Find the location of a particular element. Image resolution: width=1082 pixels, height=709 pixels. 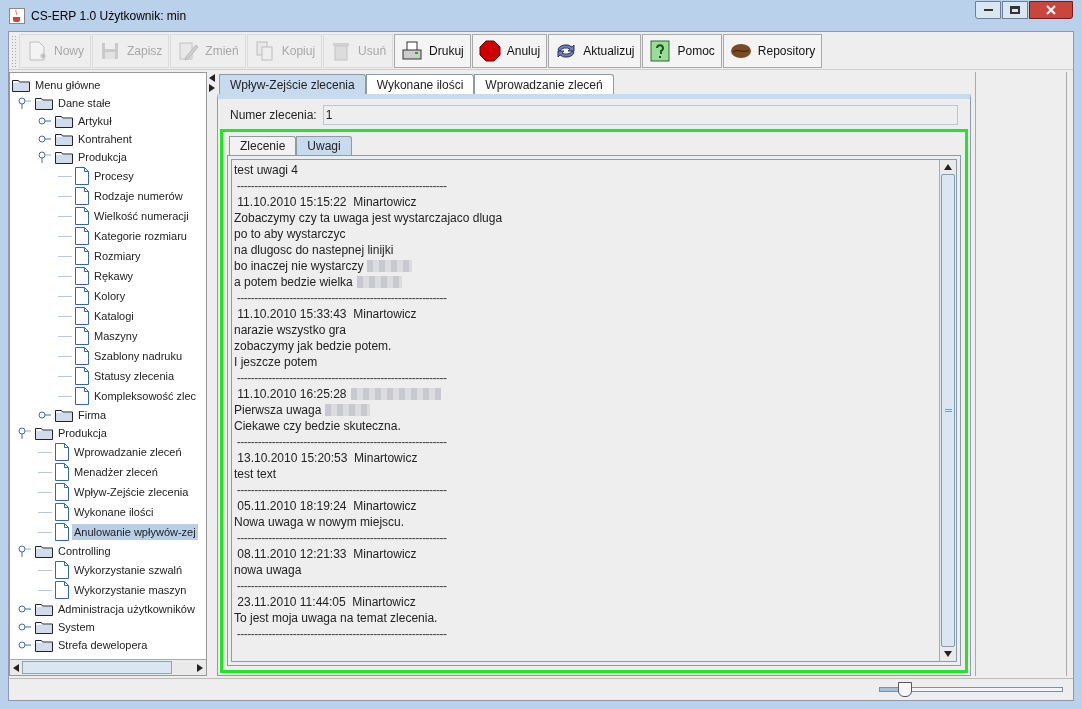

order-number-field: 1 is located at coordinates (640, 115).